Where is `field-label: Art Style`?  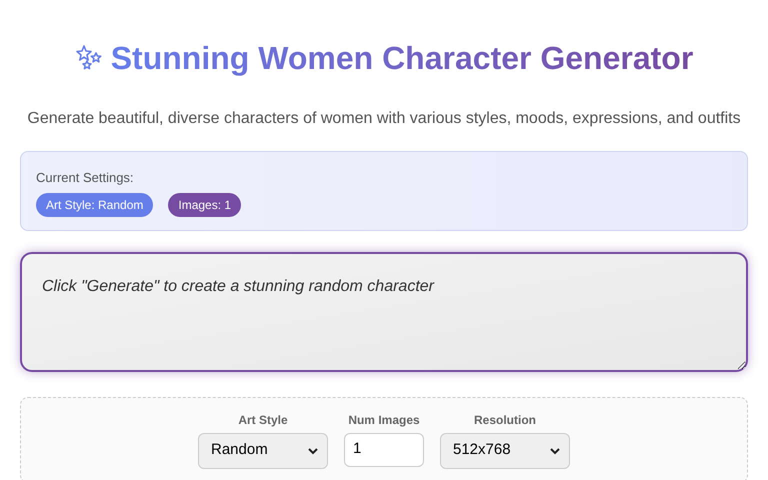 field-label: Art Style is located at coordinates (263, 420).